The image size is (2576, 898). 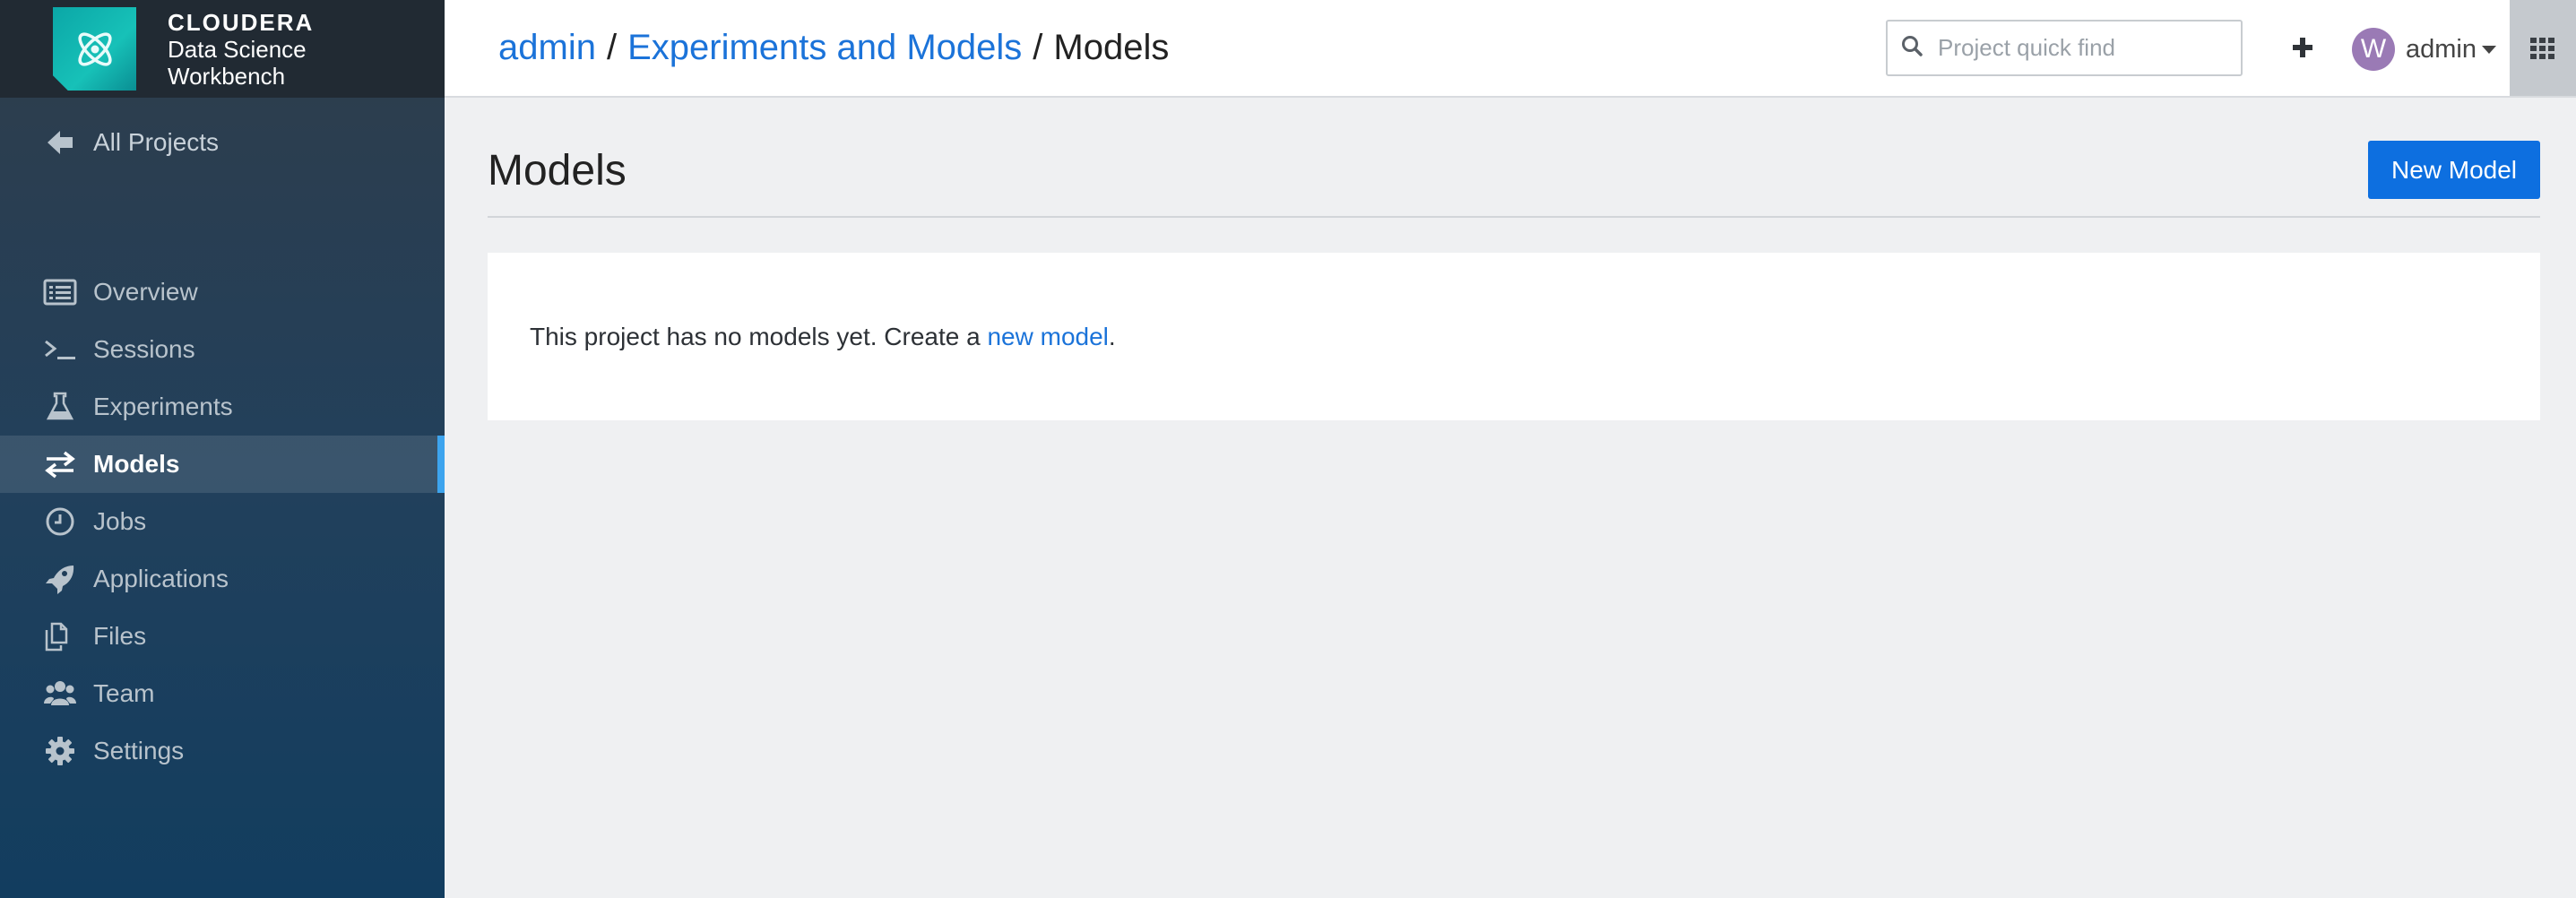 I want to click on page-header: Models New Model, so click(x=1514, y=158).